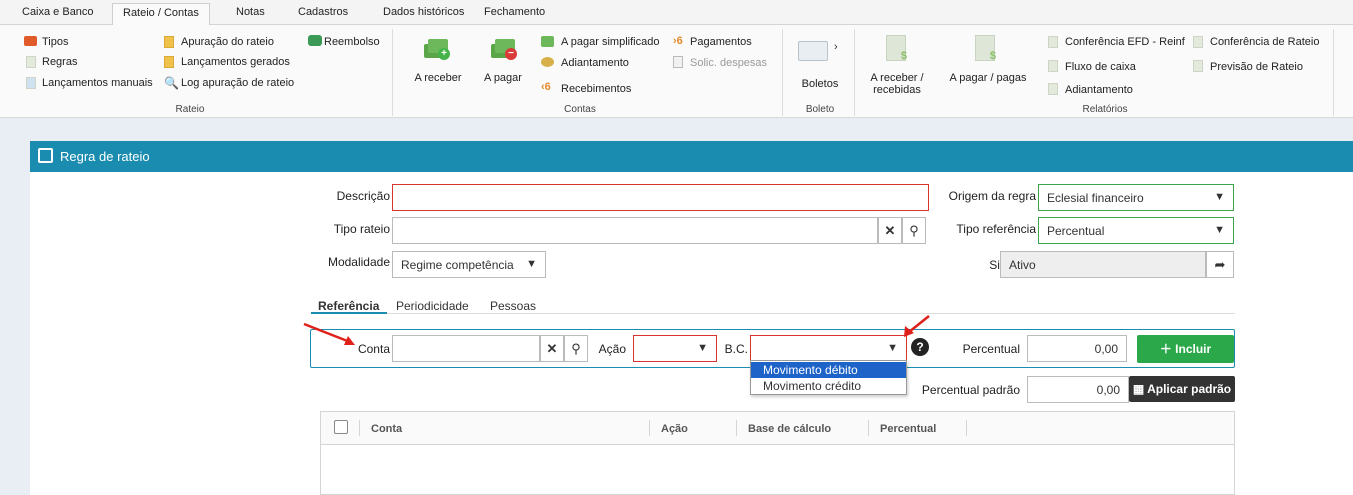  I want to click on aplicar-padrao-button: ▦ Aplicar padrão, so click(1182, 389).